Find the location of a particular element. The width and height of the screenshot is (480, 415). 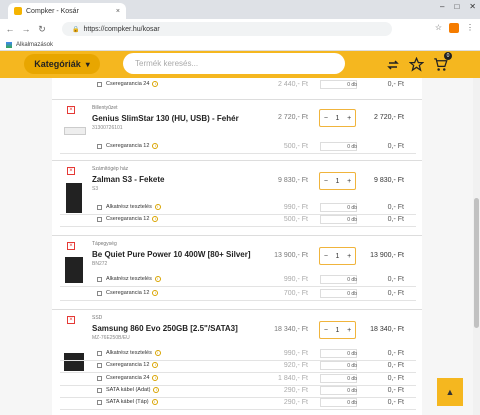

compare-icon is located at coordinates (392, 64).